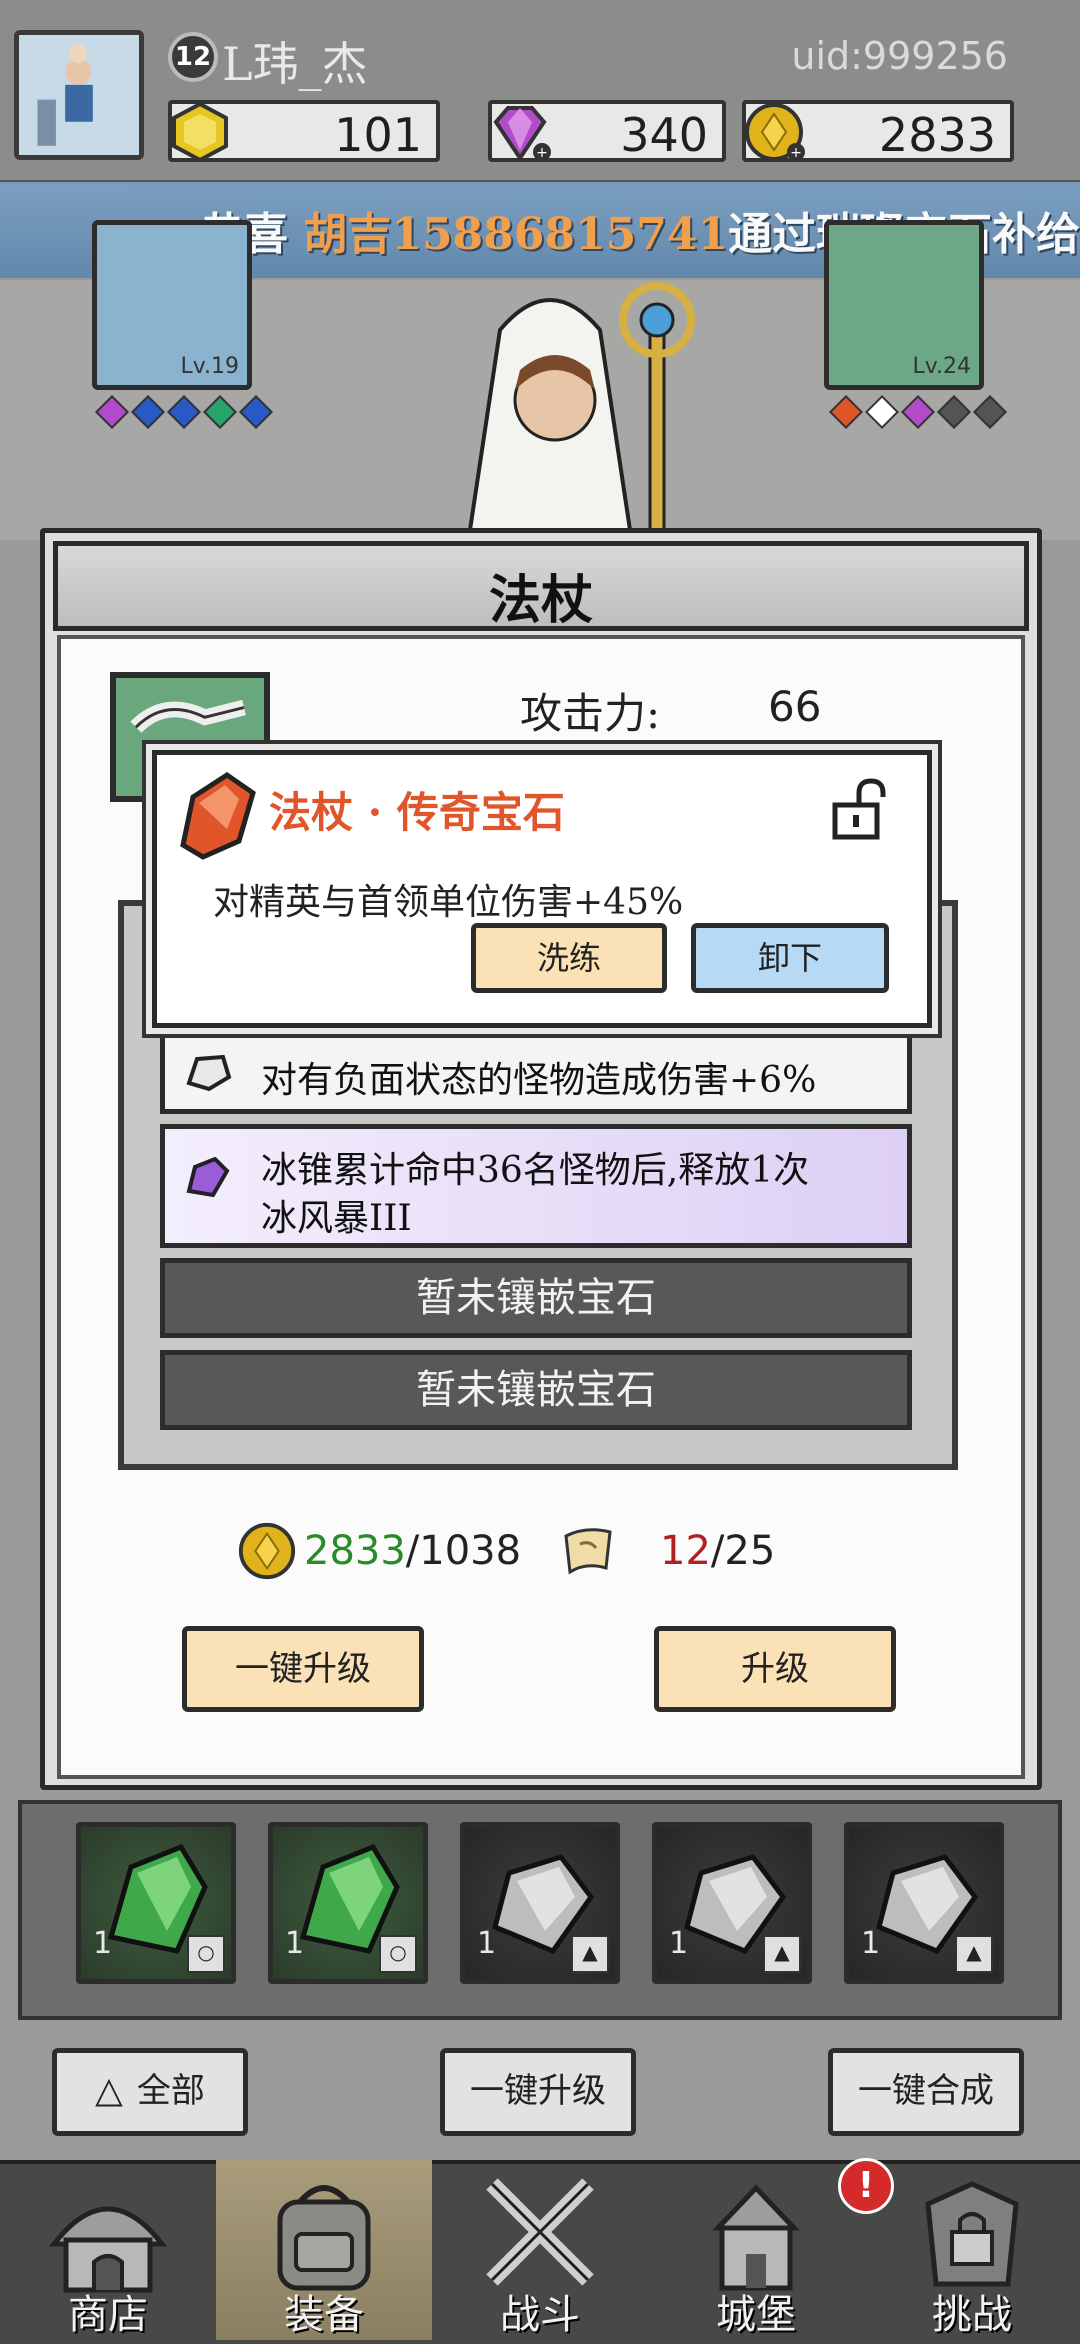 The image size is (1080, 2344). What do you see at coordinates (866, 2186) in the screenshot?
I see `castle-alert-badge: !` at bounding box center [866, 2186].